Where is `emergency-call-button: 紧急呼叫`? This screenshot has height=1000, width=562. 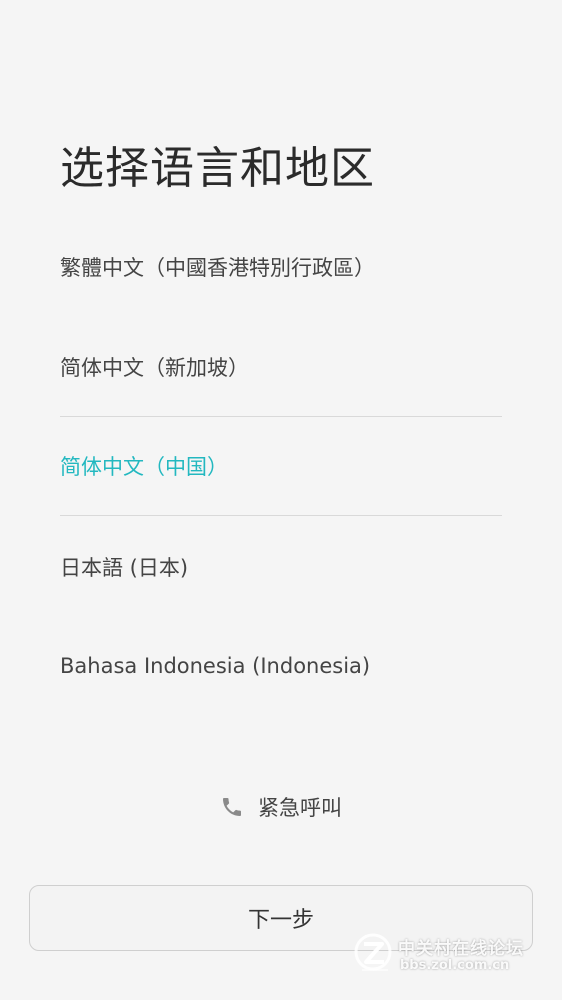 emergency-call-button: 紧急呼叫 is located at coordinates (281, 807).